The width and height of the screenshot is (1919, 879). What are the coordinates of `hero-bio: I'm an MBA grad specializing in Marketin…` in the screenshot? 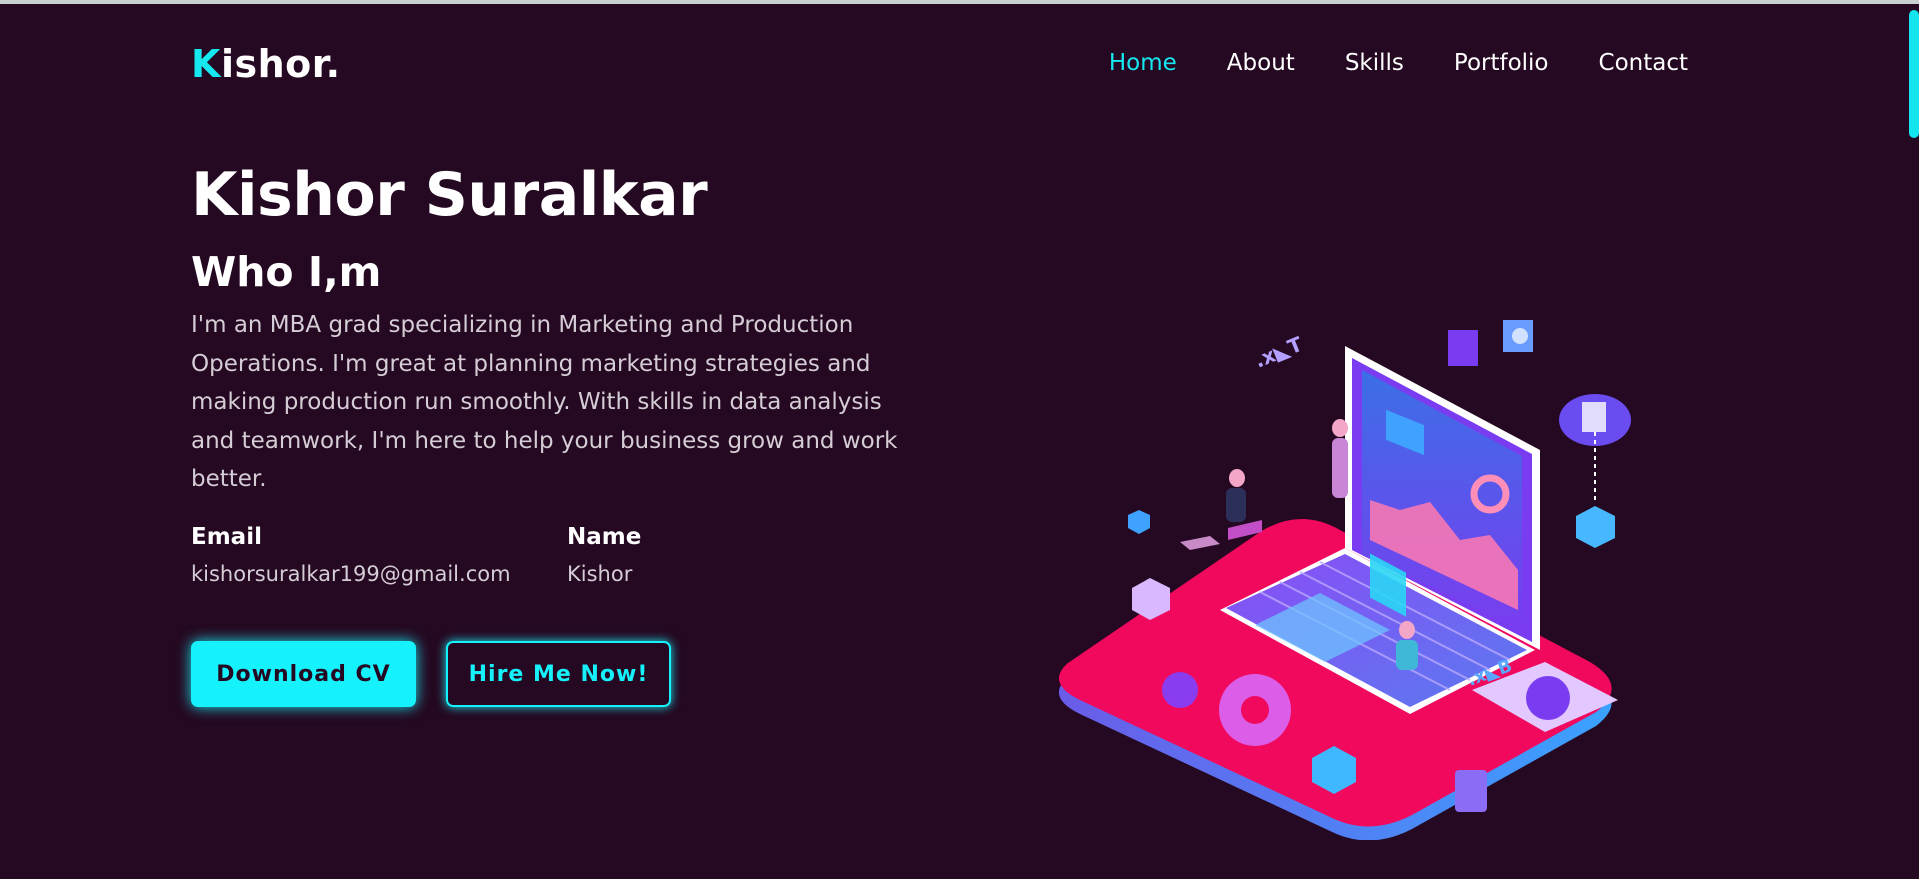 It's located at (544, 402).